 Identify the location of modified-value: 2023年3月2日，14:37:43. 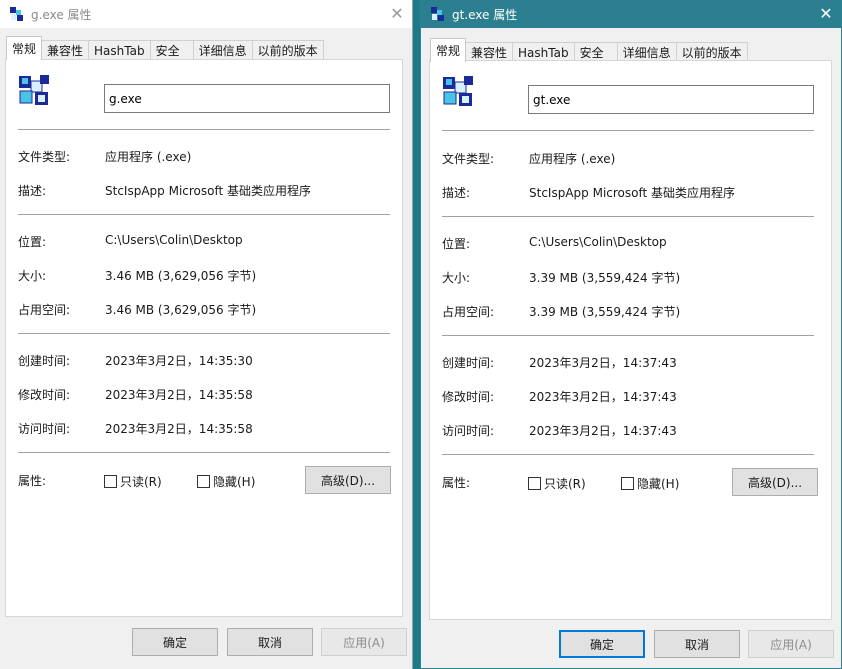
(603, 397).